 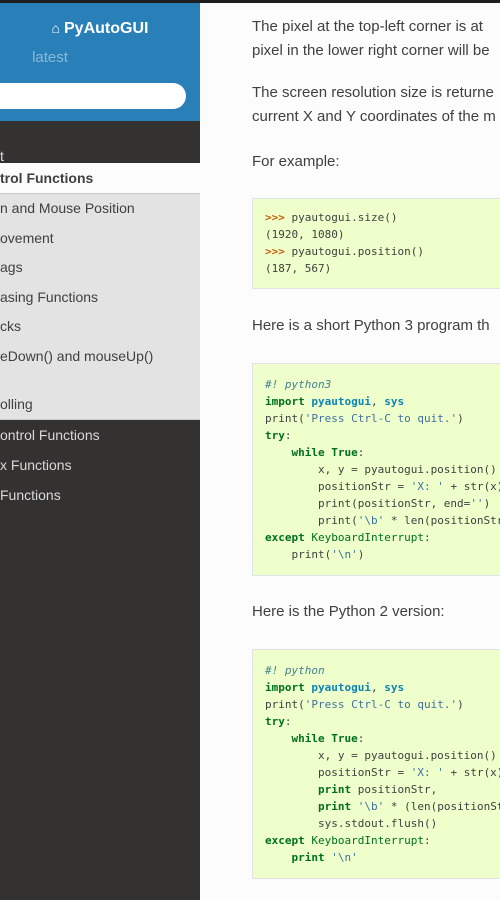 What do you see at coordinates (106, 28) in the screenshot?
I see `brand-name: PyAutoGUI` at bounding box center [106, 28].